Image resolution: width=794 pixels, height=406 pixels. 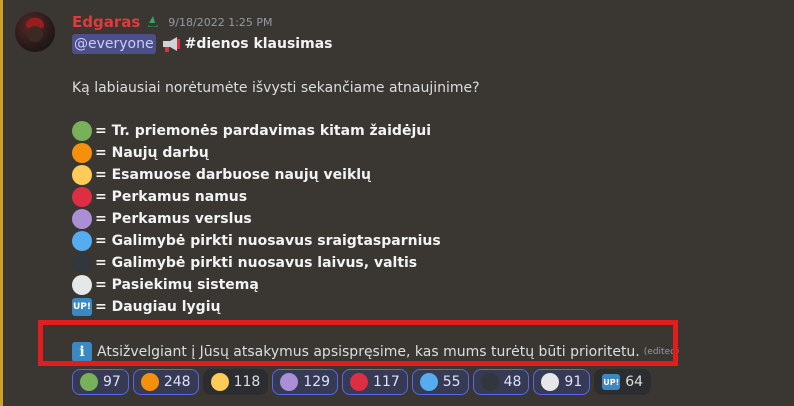 I want to click on message-header: Edgaras 9/18/2022 1:25 PM, so click(x=172, y=22).